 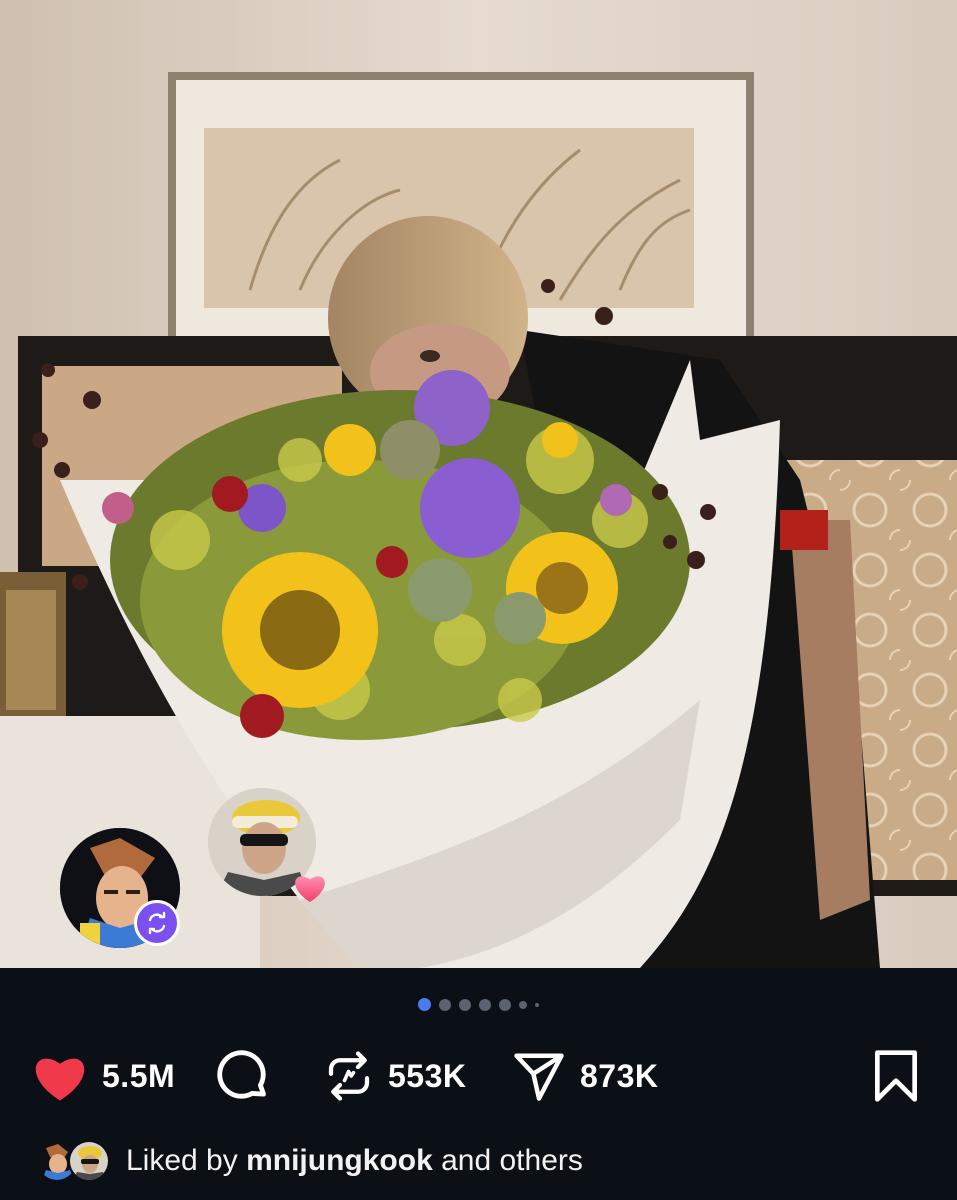 I want to click on liked-by-text: Liked by mnijungkook and others, so click(x=354, y=1161).